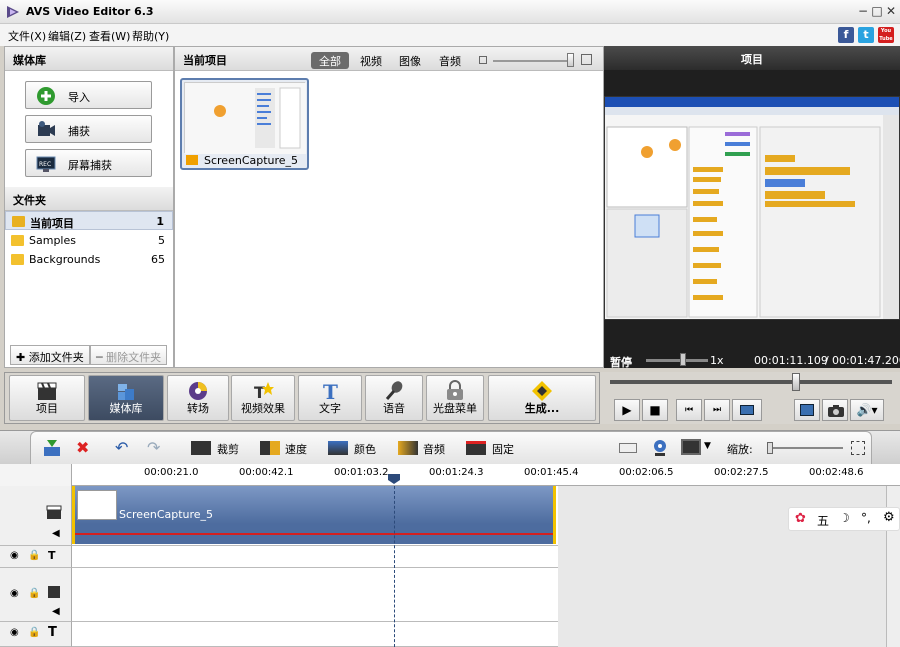 The height and width of the screenshot is (647, 900). Describe the element at coordinates (89, 240) in the screenshot. I see `folder-samples: Samples 5` at that location.